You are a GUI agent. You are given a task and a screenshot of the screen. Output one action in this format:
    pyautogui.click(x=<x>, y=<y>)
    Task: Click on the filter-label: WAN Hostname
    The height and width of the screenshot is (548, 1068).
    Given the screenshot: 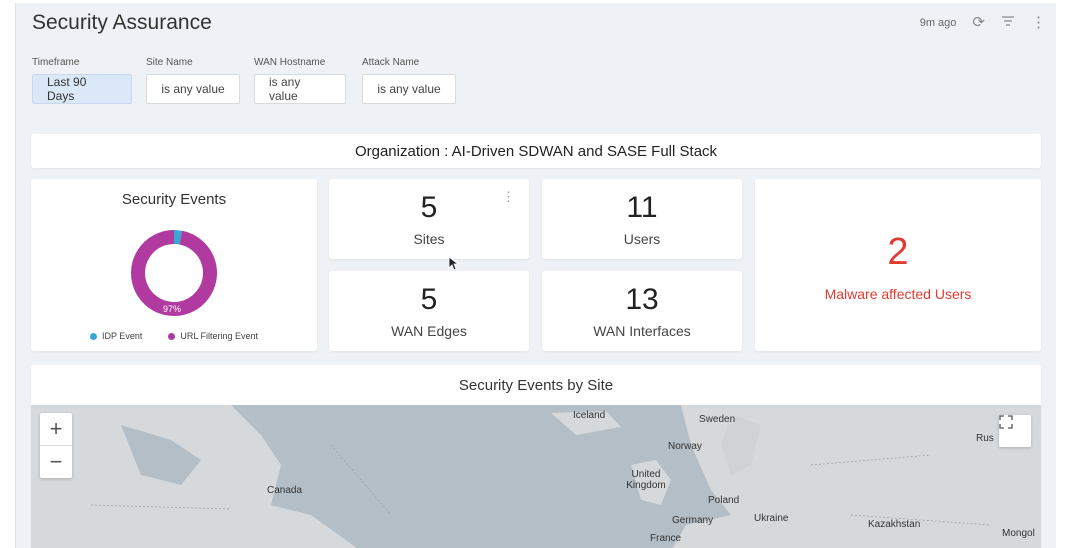 What is the action you would take?
    pyautogui.click(x=290, y=62)
    